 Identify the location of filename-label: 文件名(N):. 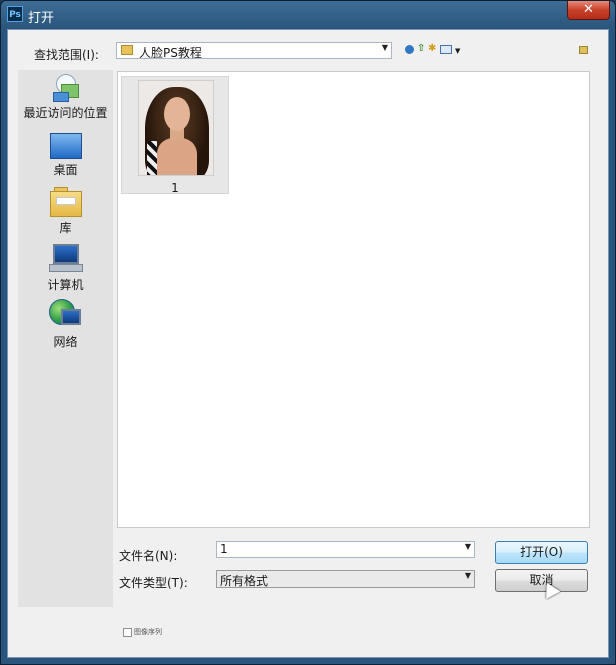
(148, 556).